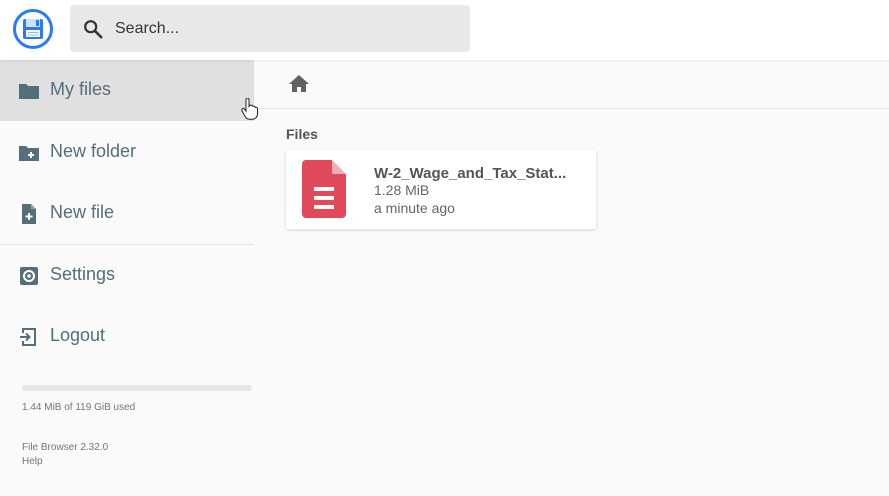 This screenshot has width=889, height=496. I want to click on file-size: 1.28 MiB, so click(402, 190).